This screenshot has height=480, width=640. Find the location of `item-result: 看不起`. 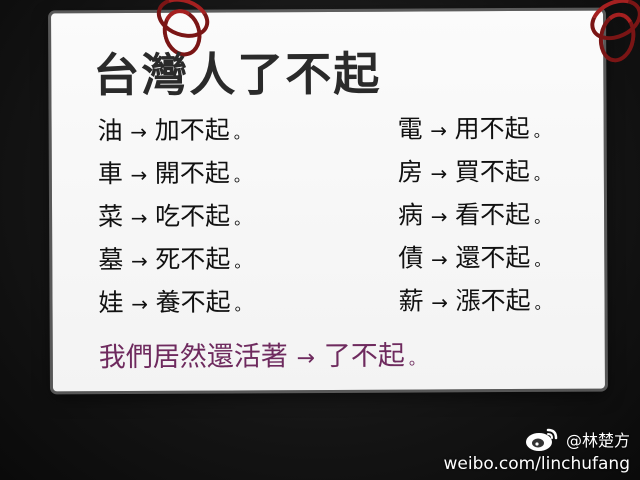

item-result: 看不起 is located at coordinates (493, 214).